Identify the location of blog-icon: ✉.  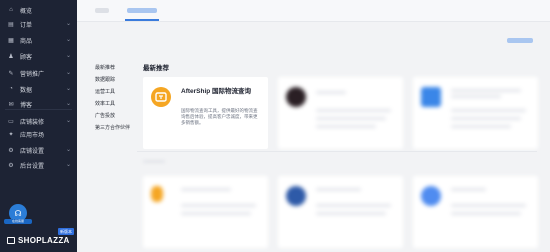
(11, 104).